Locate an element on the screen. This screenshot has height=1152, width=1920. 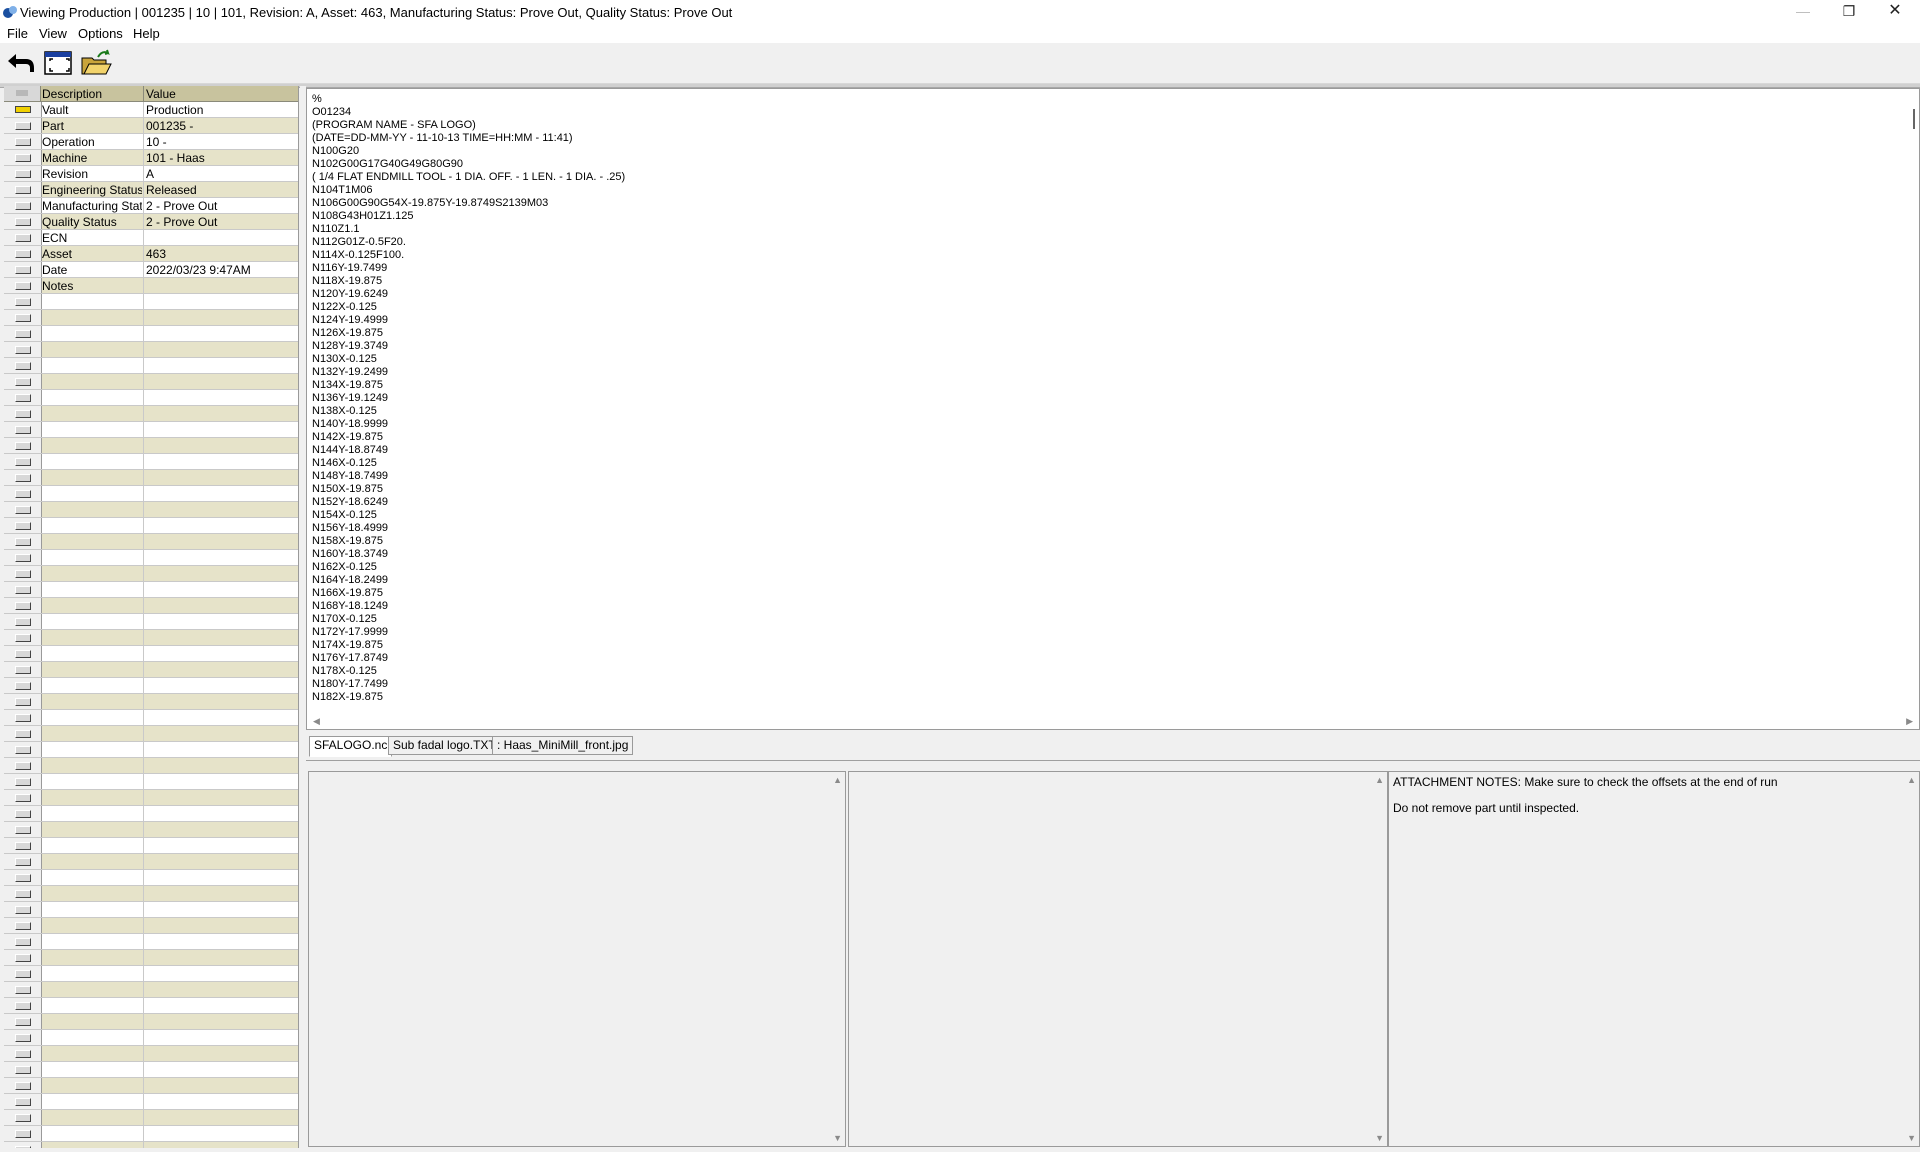
maximize-button: ❐ is located at coordinates (1849, 12).